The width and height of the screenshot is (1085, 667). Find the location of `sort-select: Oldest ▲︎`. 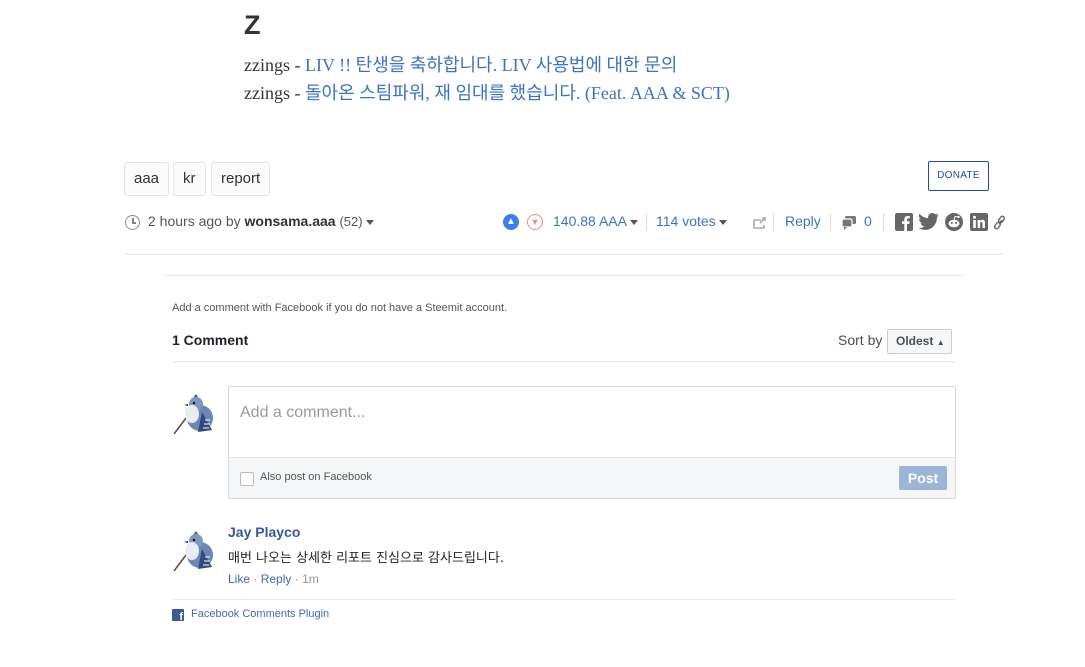

sort-select: Oldest ▲︎ is located at coordinates (919, 341).